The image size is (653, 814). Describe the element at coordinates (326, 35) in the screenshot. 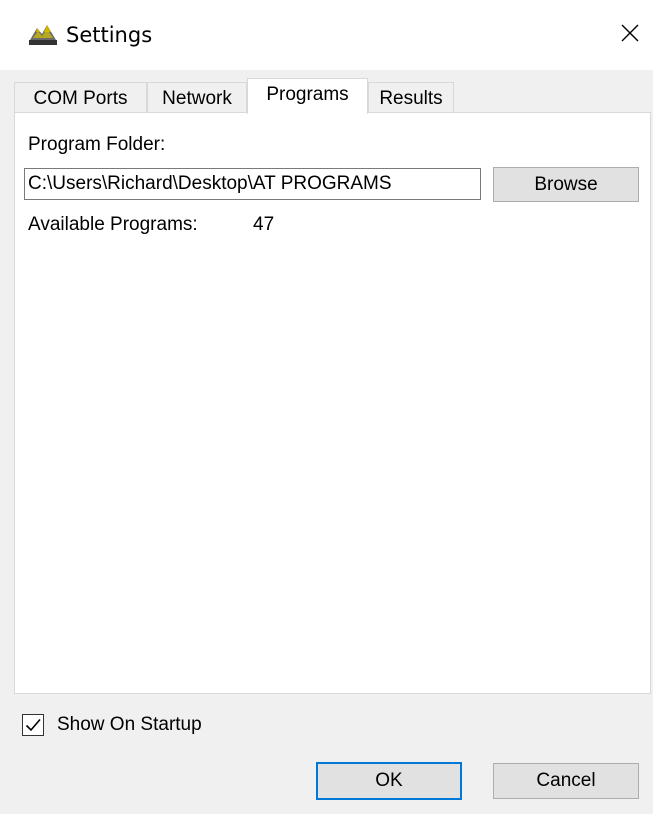

I see `title-bar: Settings` at that location.